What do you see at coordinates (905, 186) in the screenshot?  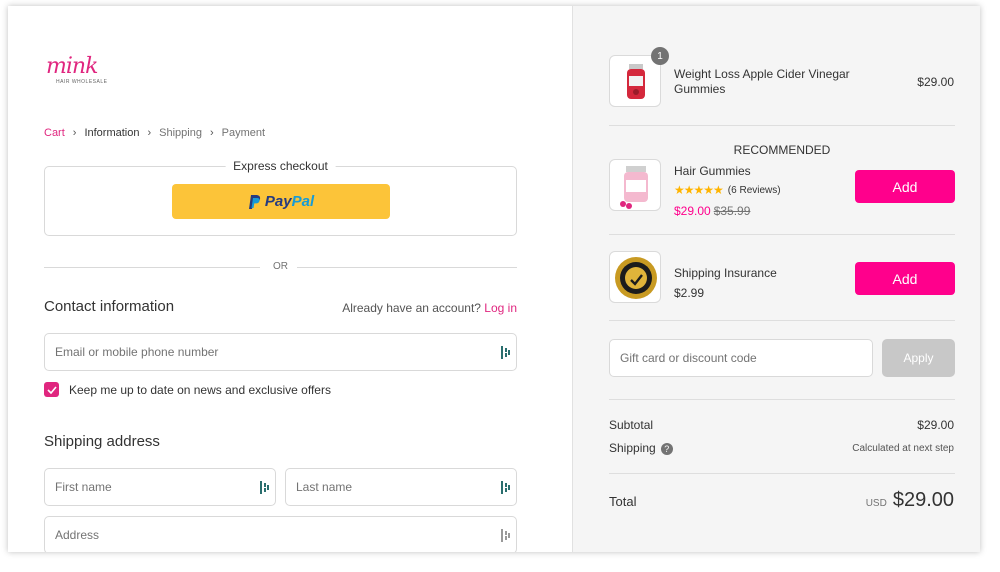 I see `add-hair-gummies-button: Add` at bounding box center [905, 186].